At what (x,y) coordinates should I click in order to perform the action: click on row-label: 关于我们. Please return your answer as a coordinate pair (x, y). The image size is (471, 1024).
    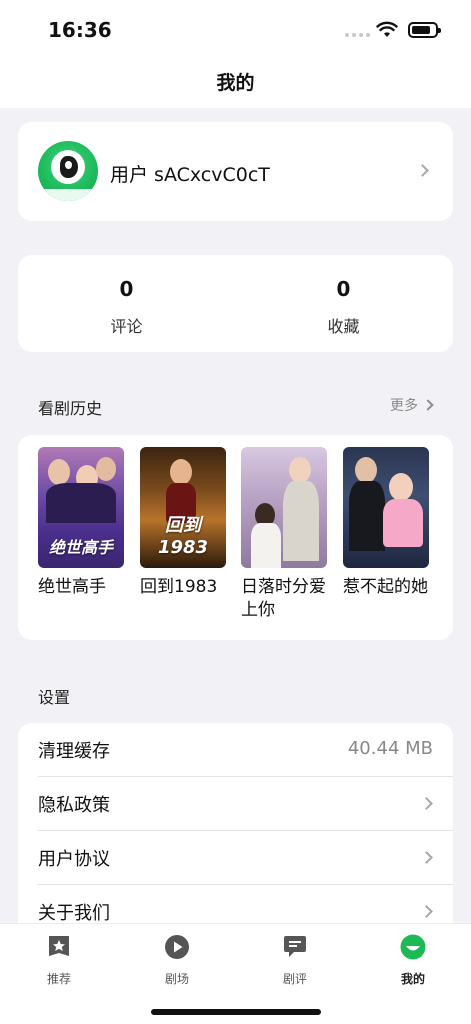
    Looking at the image, I should click on (74, 913).